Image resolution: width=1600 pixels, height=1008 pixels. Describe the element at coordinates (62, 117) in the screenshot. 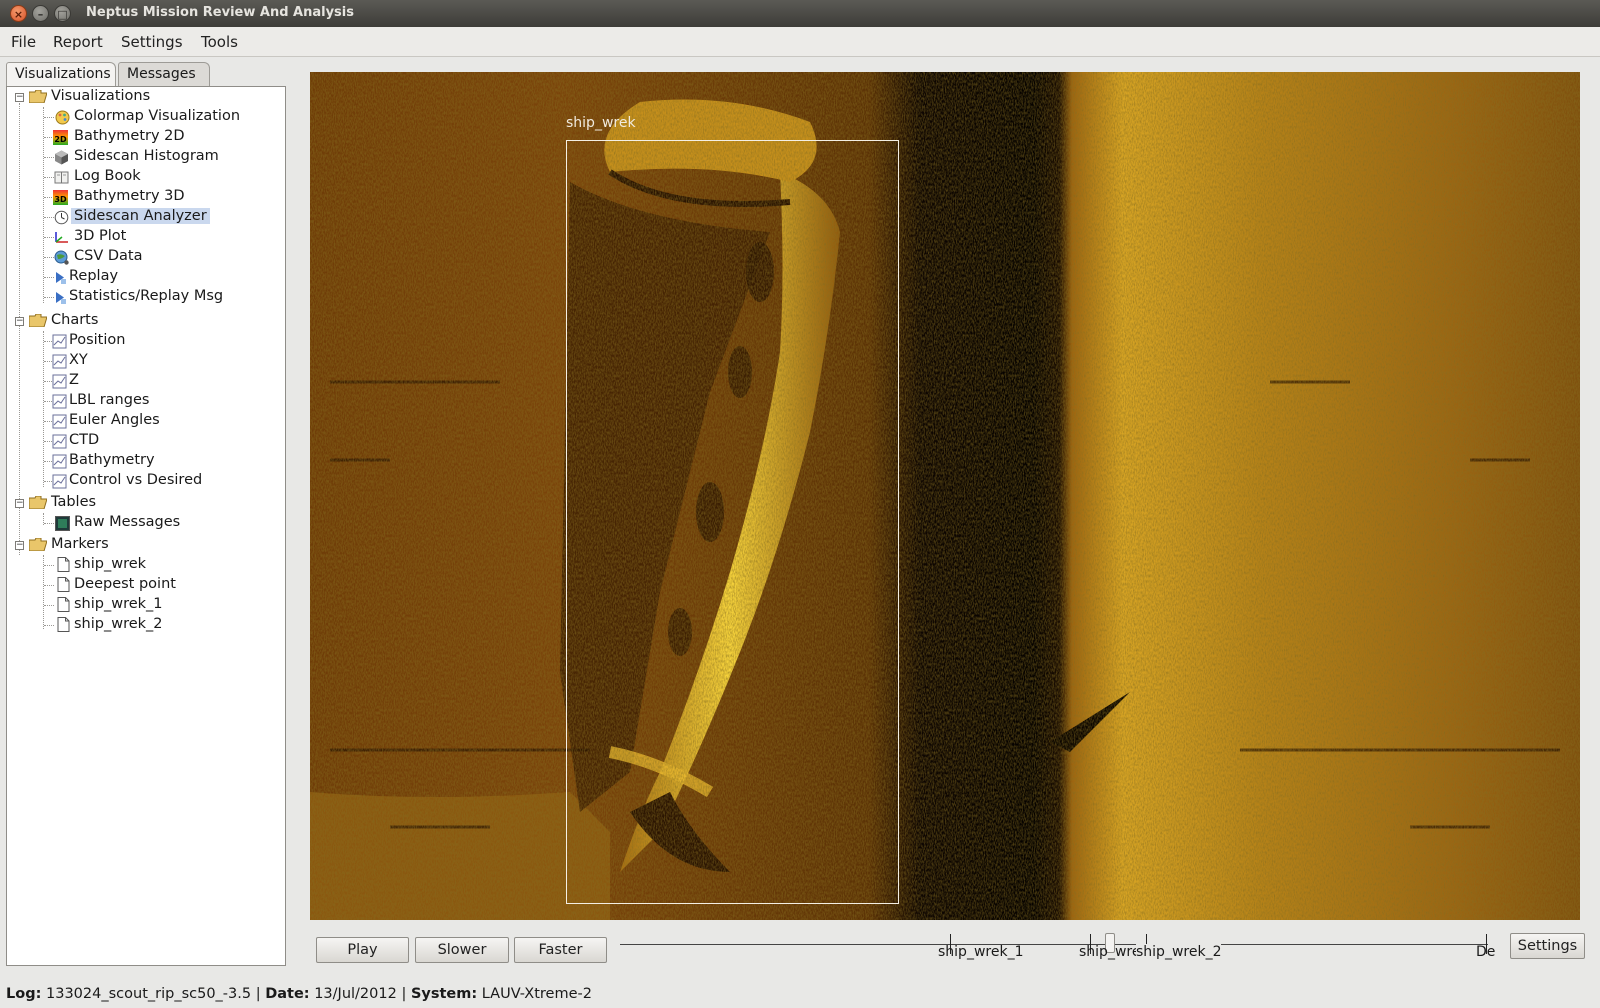

I see `palette-icon` at that location.